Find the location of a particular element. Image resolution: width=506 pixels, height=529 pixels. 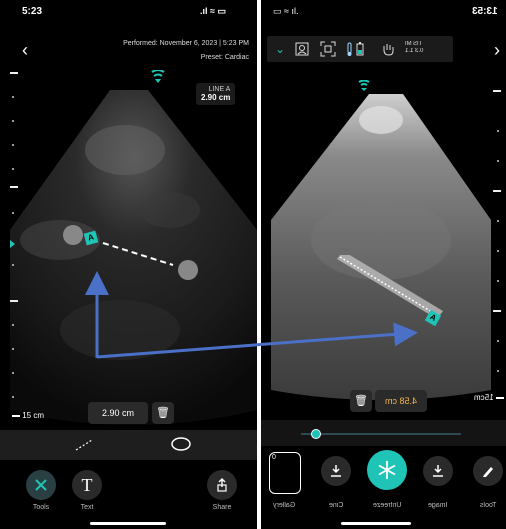

share-label: Share is located at coordinates (222, 507).